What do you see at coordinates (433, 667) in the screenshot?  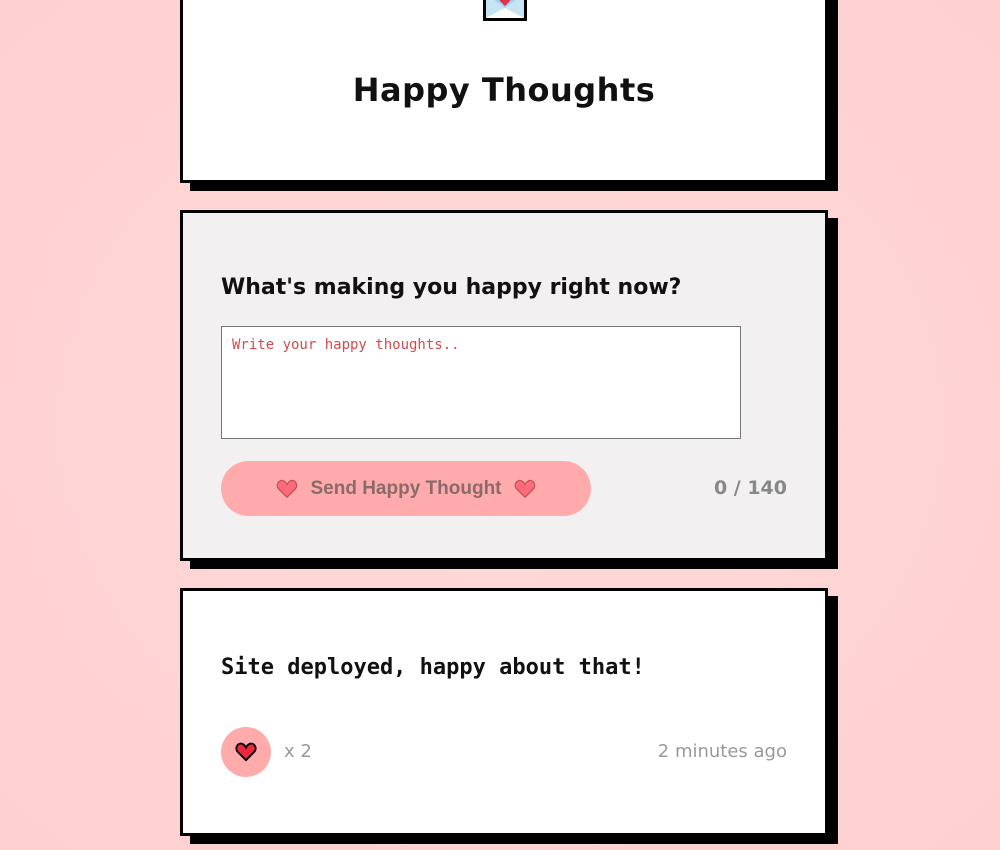 I see `thought-message: Site deployed, happy about that!` at bounding box center [433, 667].